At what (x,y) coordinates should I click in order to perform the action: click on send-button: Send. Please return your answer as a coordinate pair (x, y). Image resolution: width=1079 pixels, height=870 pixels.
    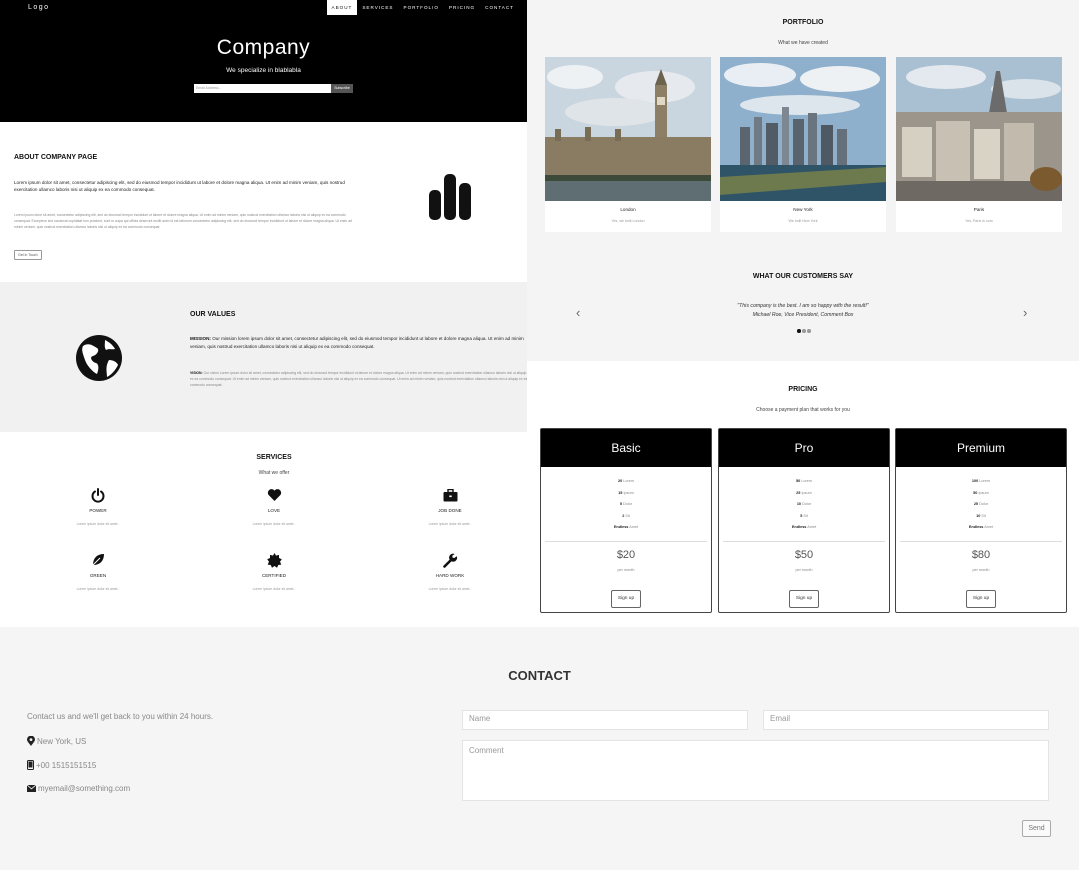
    Looking at the image, I should click on (1036, 828).